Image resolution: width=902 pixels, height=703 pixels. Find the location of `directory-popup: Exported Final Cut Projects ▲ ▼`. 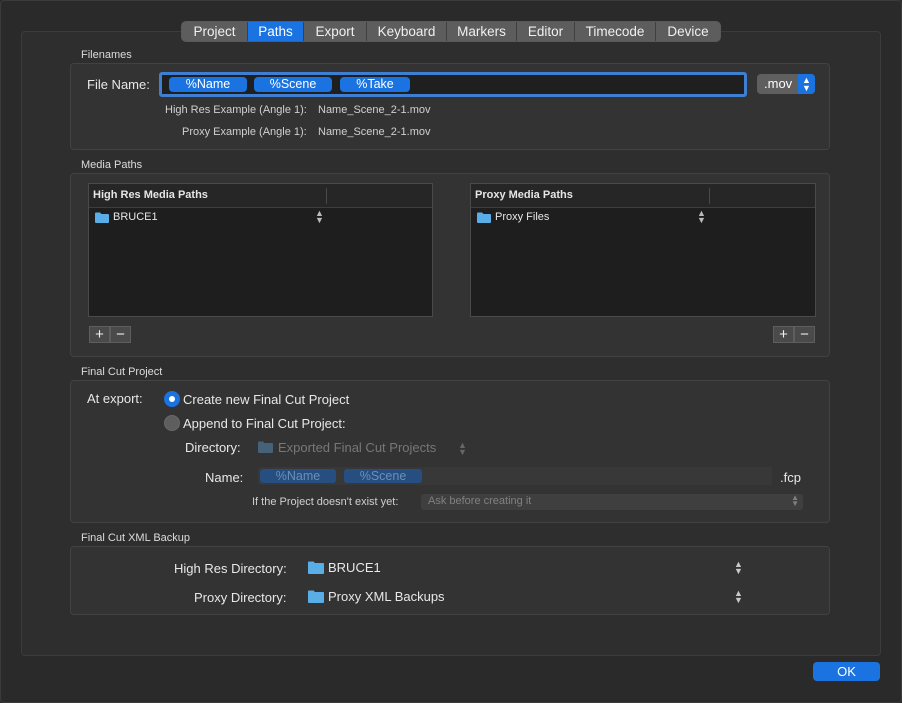

directory-popup: Exported Final Cut Projects ▲ ▼ is located at coordinates (368, 448).